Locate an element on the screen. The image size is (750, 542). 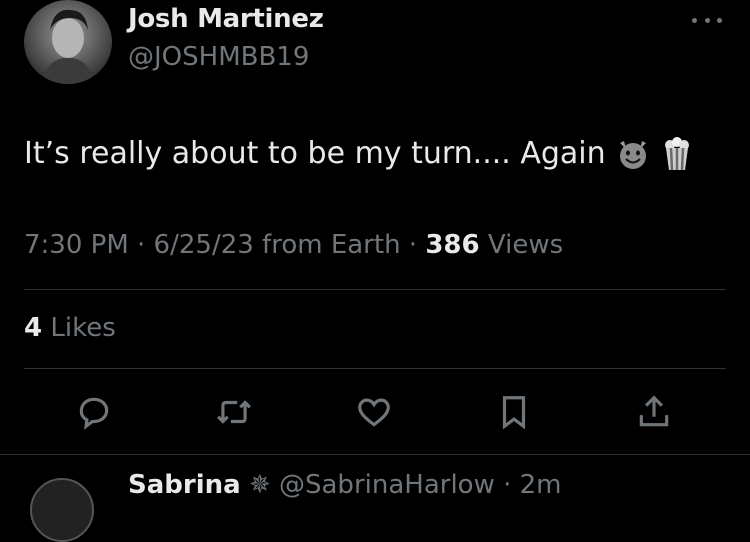
views-label: Views is located at coordinates (521, 245).